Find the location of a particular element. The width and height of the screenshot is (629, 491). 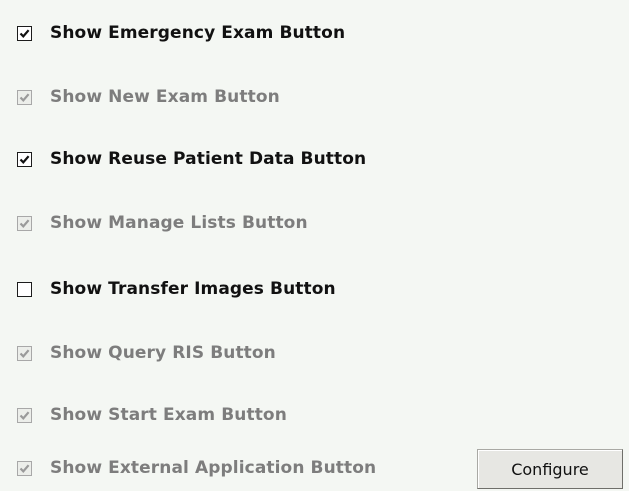

checkbox-emergency-exam is located at coordinates (24, 33).